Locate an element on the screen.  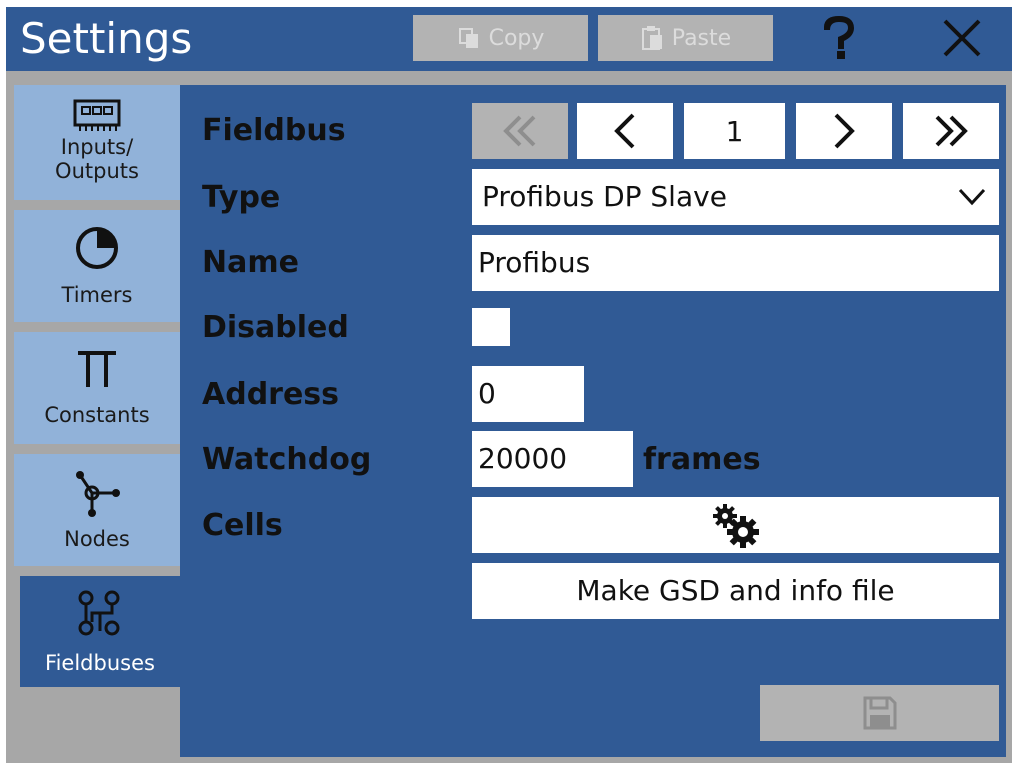
pi-icon is located at coordinates (97, 369).